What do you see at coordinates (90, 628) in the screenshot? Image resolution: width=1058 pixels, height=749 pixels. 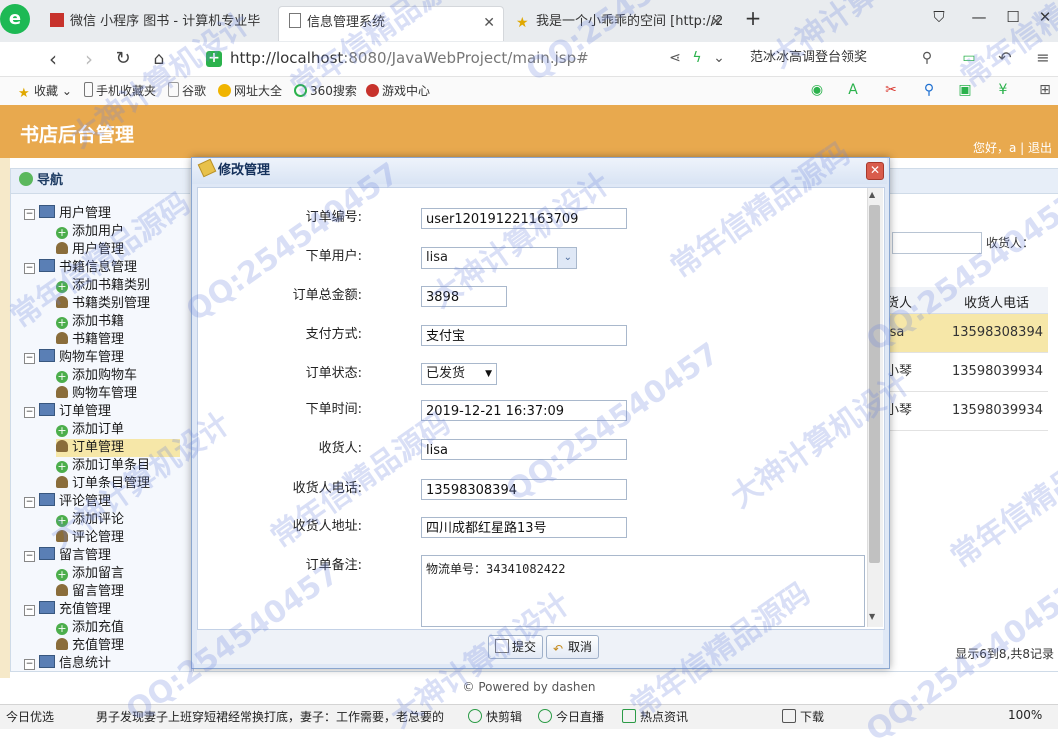 I see `nav-item: + 添加充值` at bounding box center [90, 628].